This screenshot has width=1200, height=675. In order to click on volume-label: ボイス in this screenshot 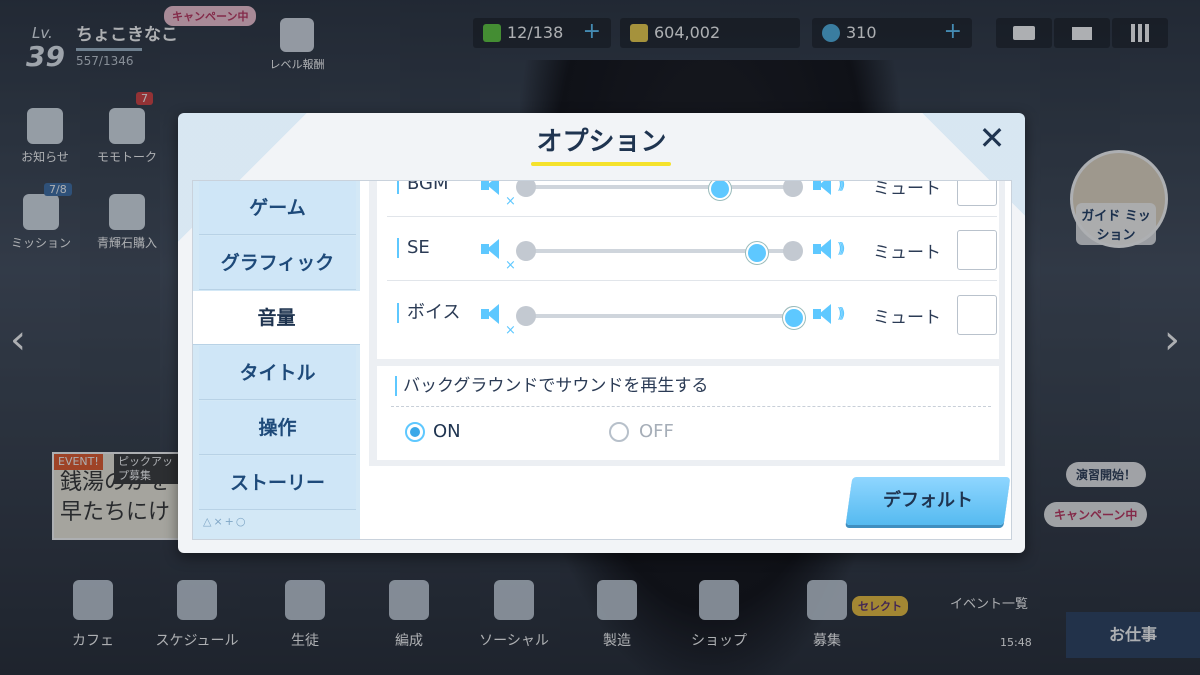, I will do `click(428, 313)`.